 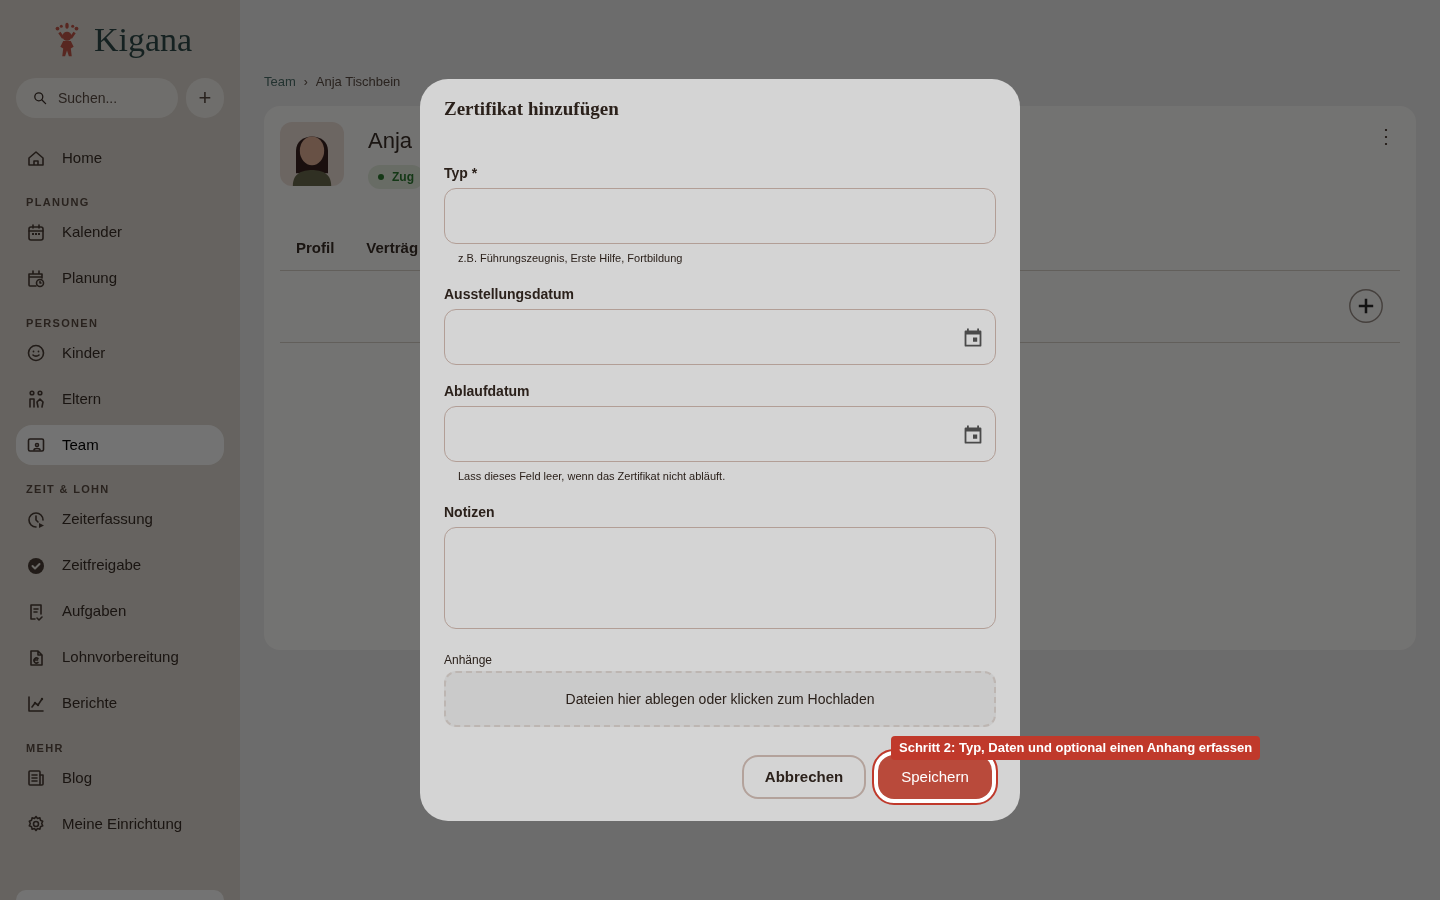 I want to click on field-label: Ablaufdatum, so click(x=487, y=390).